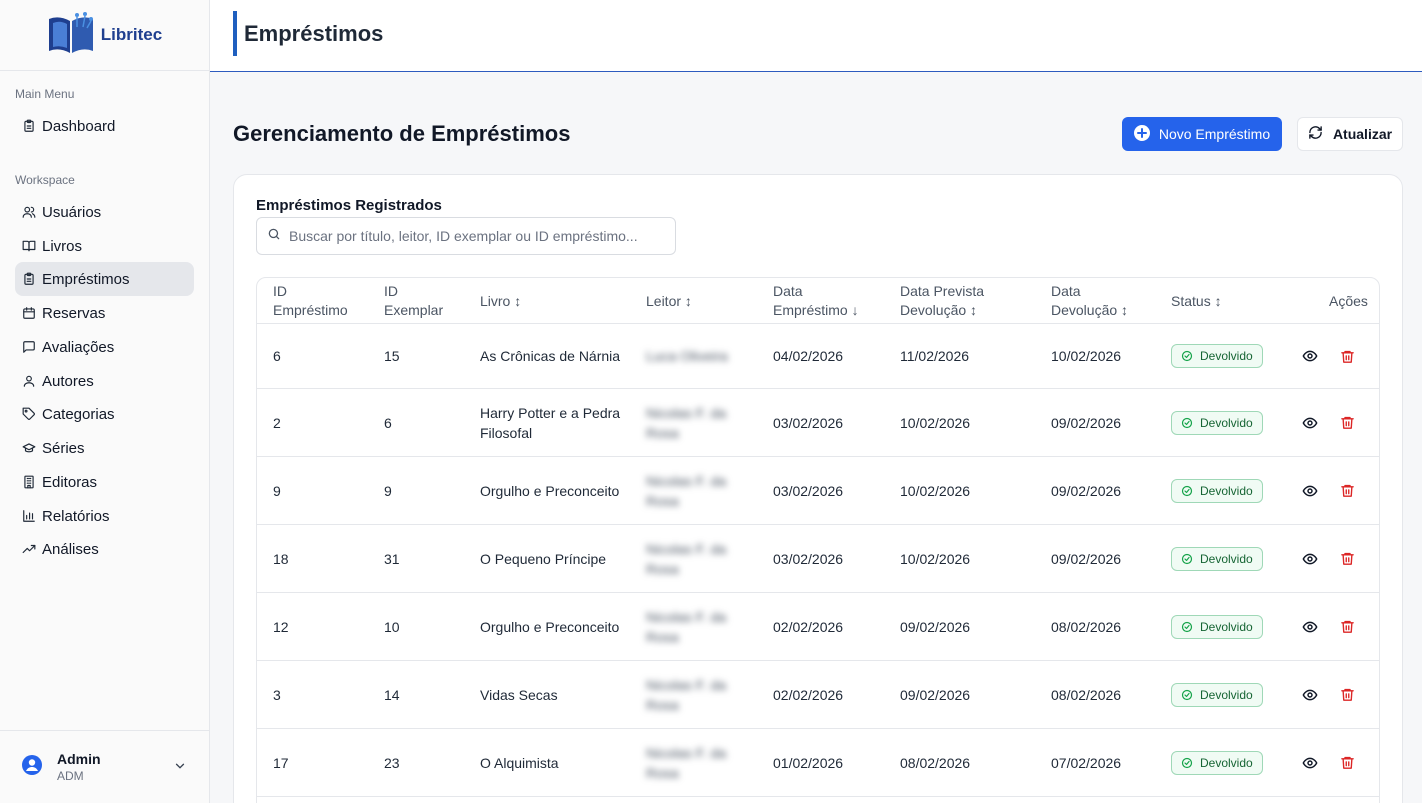 This screenshot has width=1422, height=803. Describe the element at coordinates (104, 482) in the screenshot. I see `sidebar-item-editoras: Editoras` at that location.